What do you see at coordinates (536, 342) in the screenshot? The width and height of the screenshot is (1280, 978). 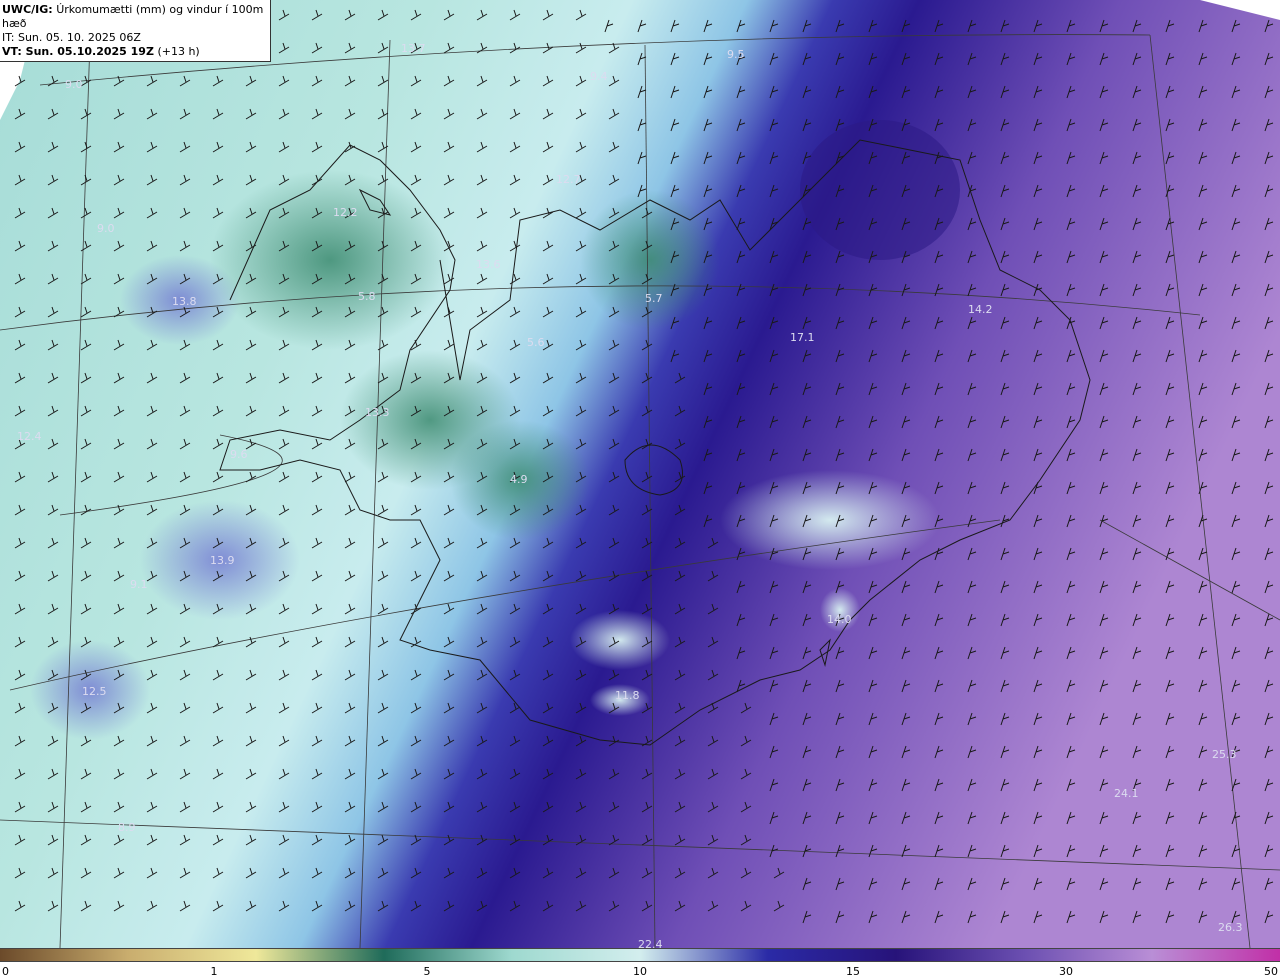 I see `map-value-label: 5.6` at bounding box center [536, 342].